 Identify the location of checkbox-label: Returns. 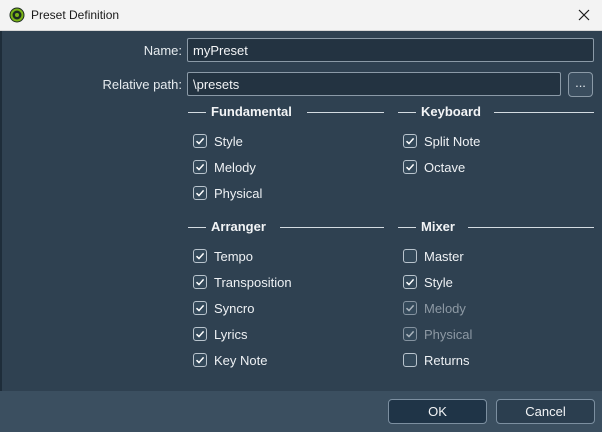
(447, 360).